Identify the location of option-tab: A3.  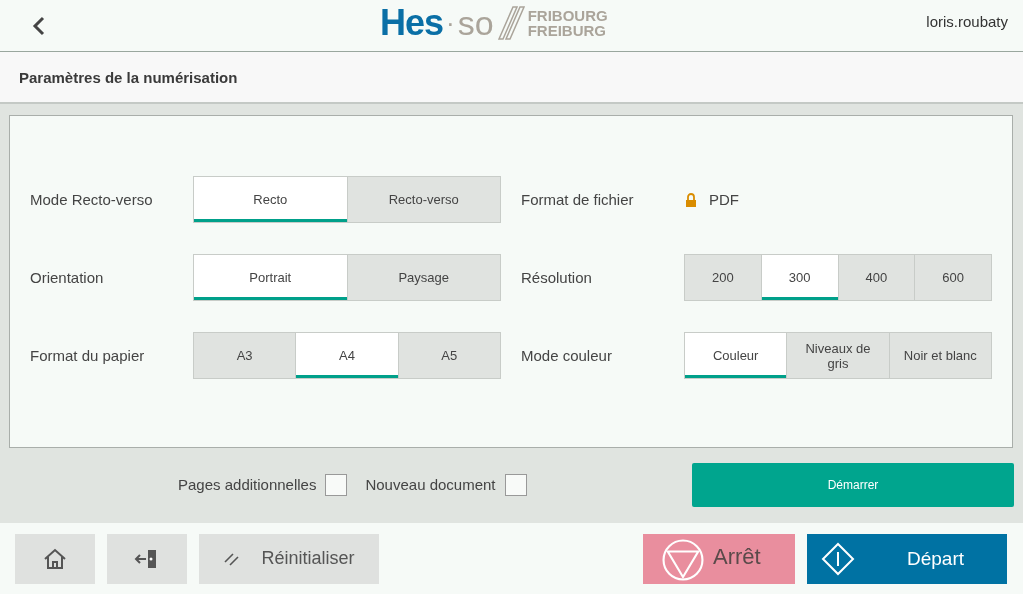
(245, 355).